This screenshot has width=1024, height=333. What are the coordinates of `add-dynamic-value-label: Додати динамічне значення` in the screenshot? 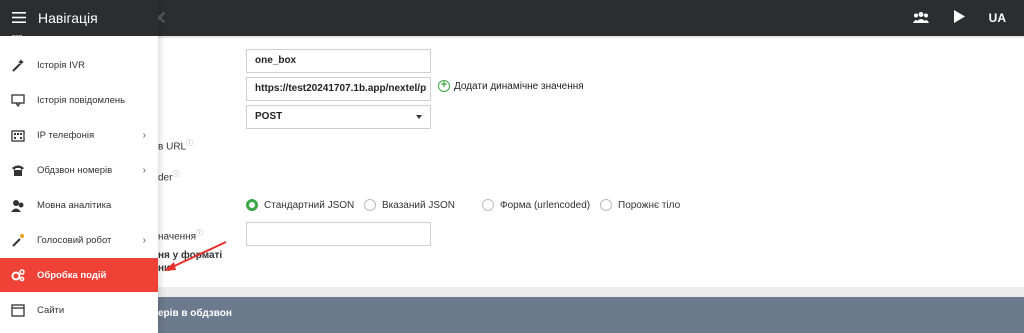 It's located at (519, 86).